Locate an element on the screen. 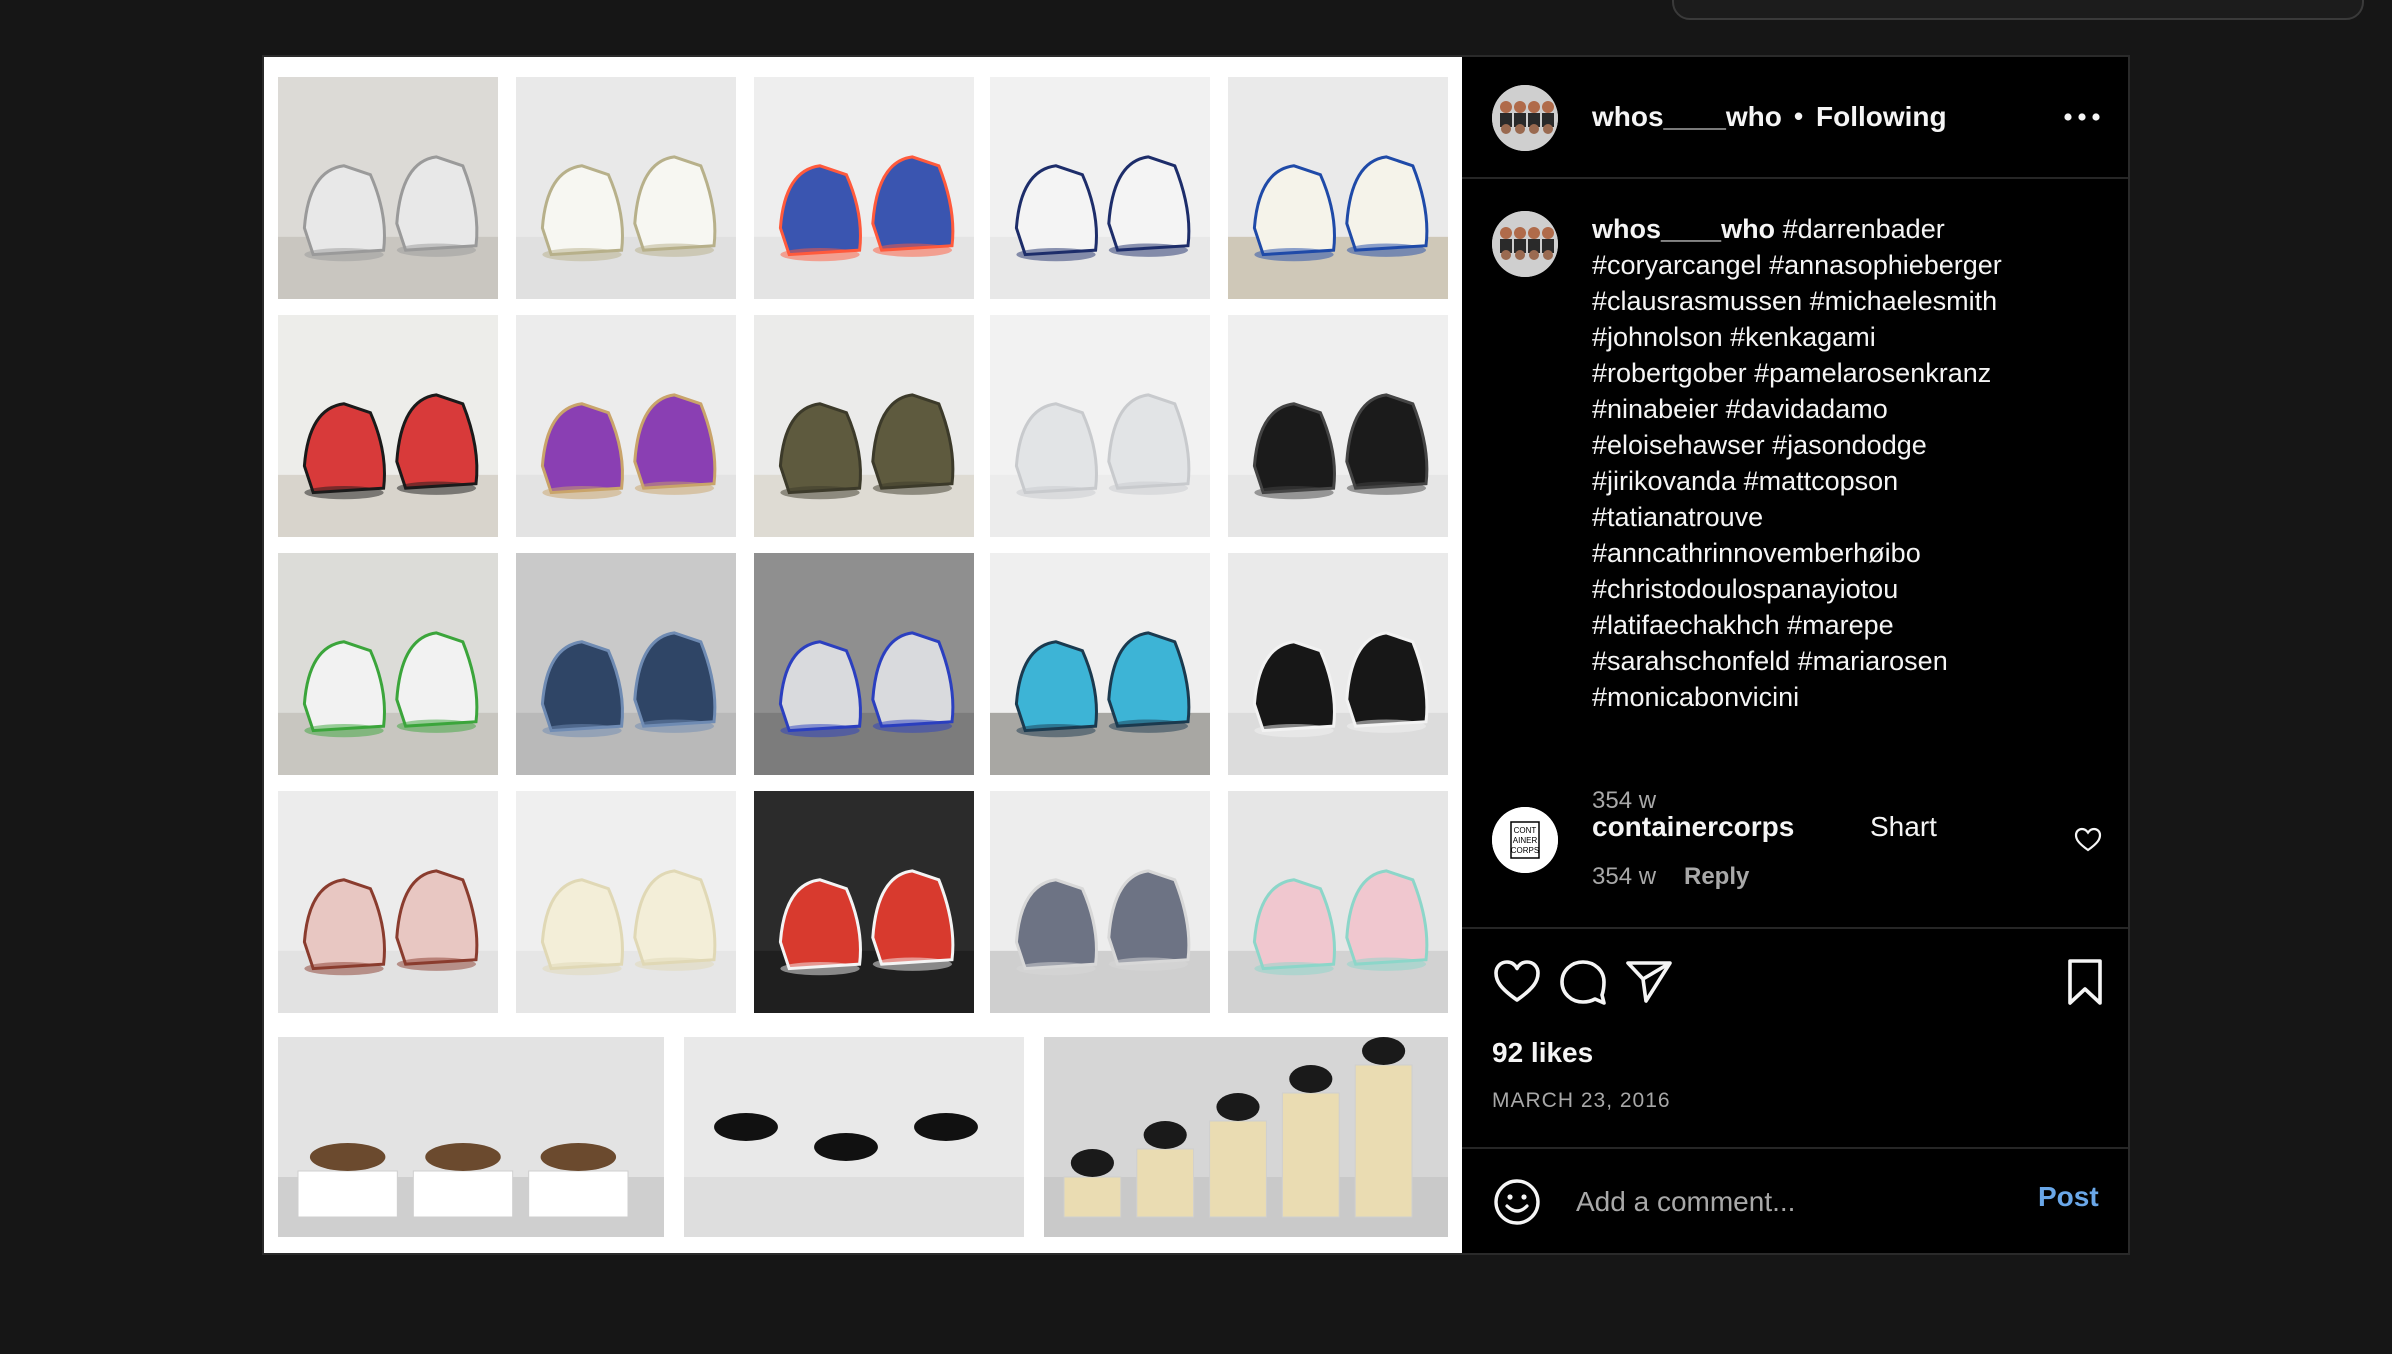 The width and height of the screenshot is (2392, 1354). post-header: whos____who • Following is located at coordinates (1795, 118).